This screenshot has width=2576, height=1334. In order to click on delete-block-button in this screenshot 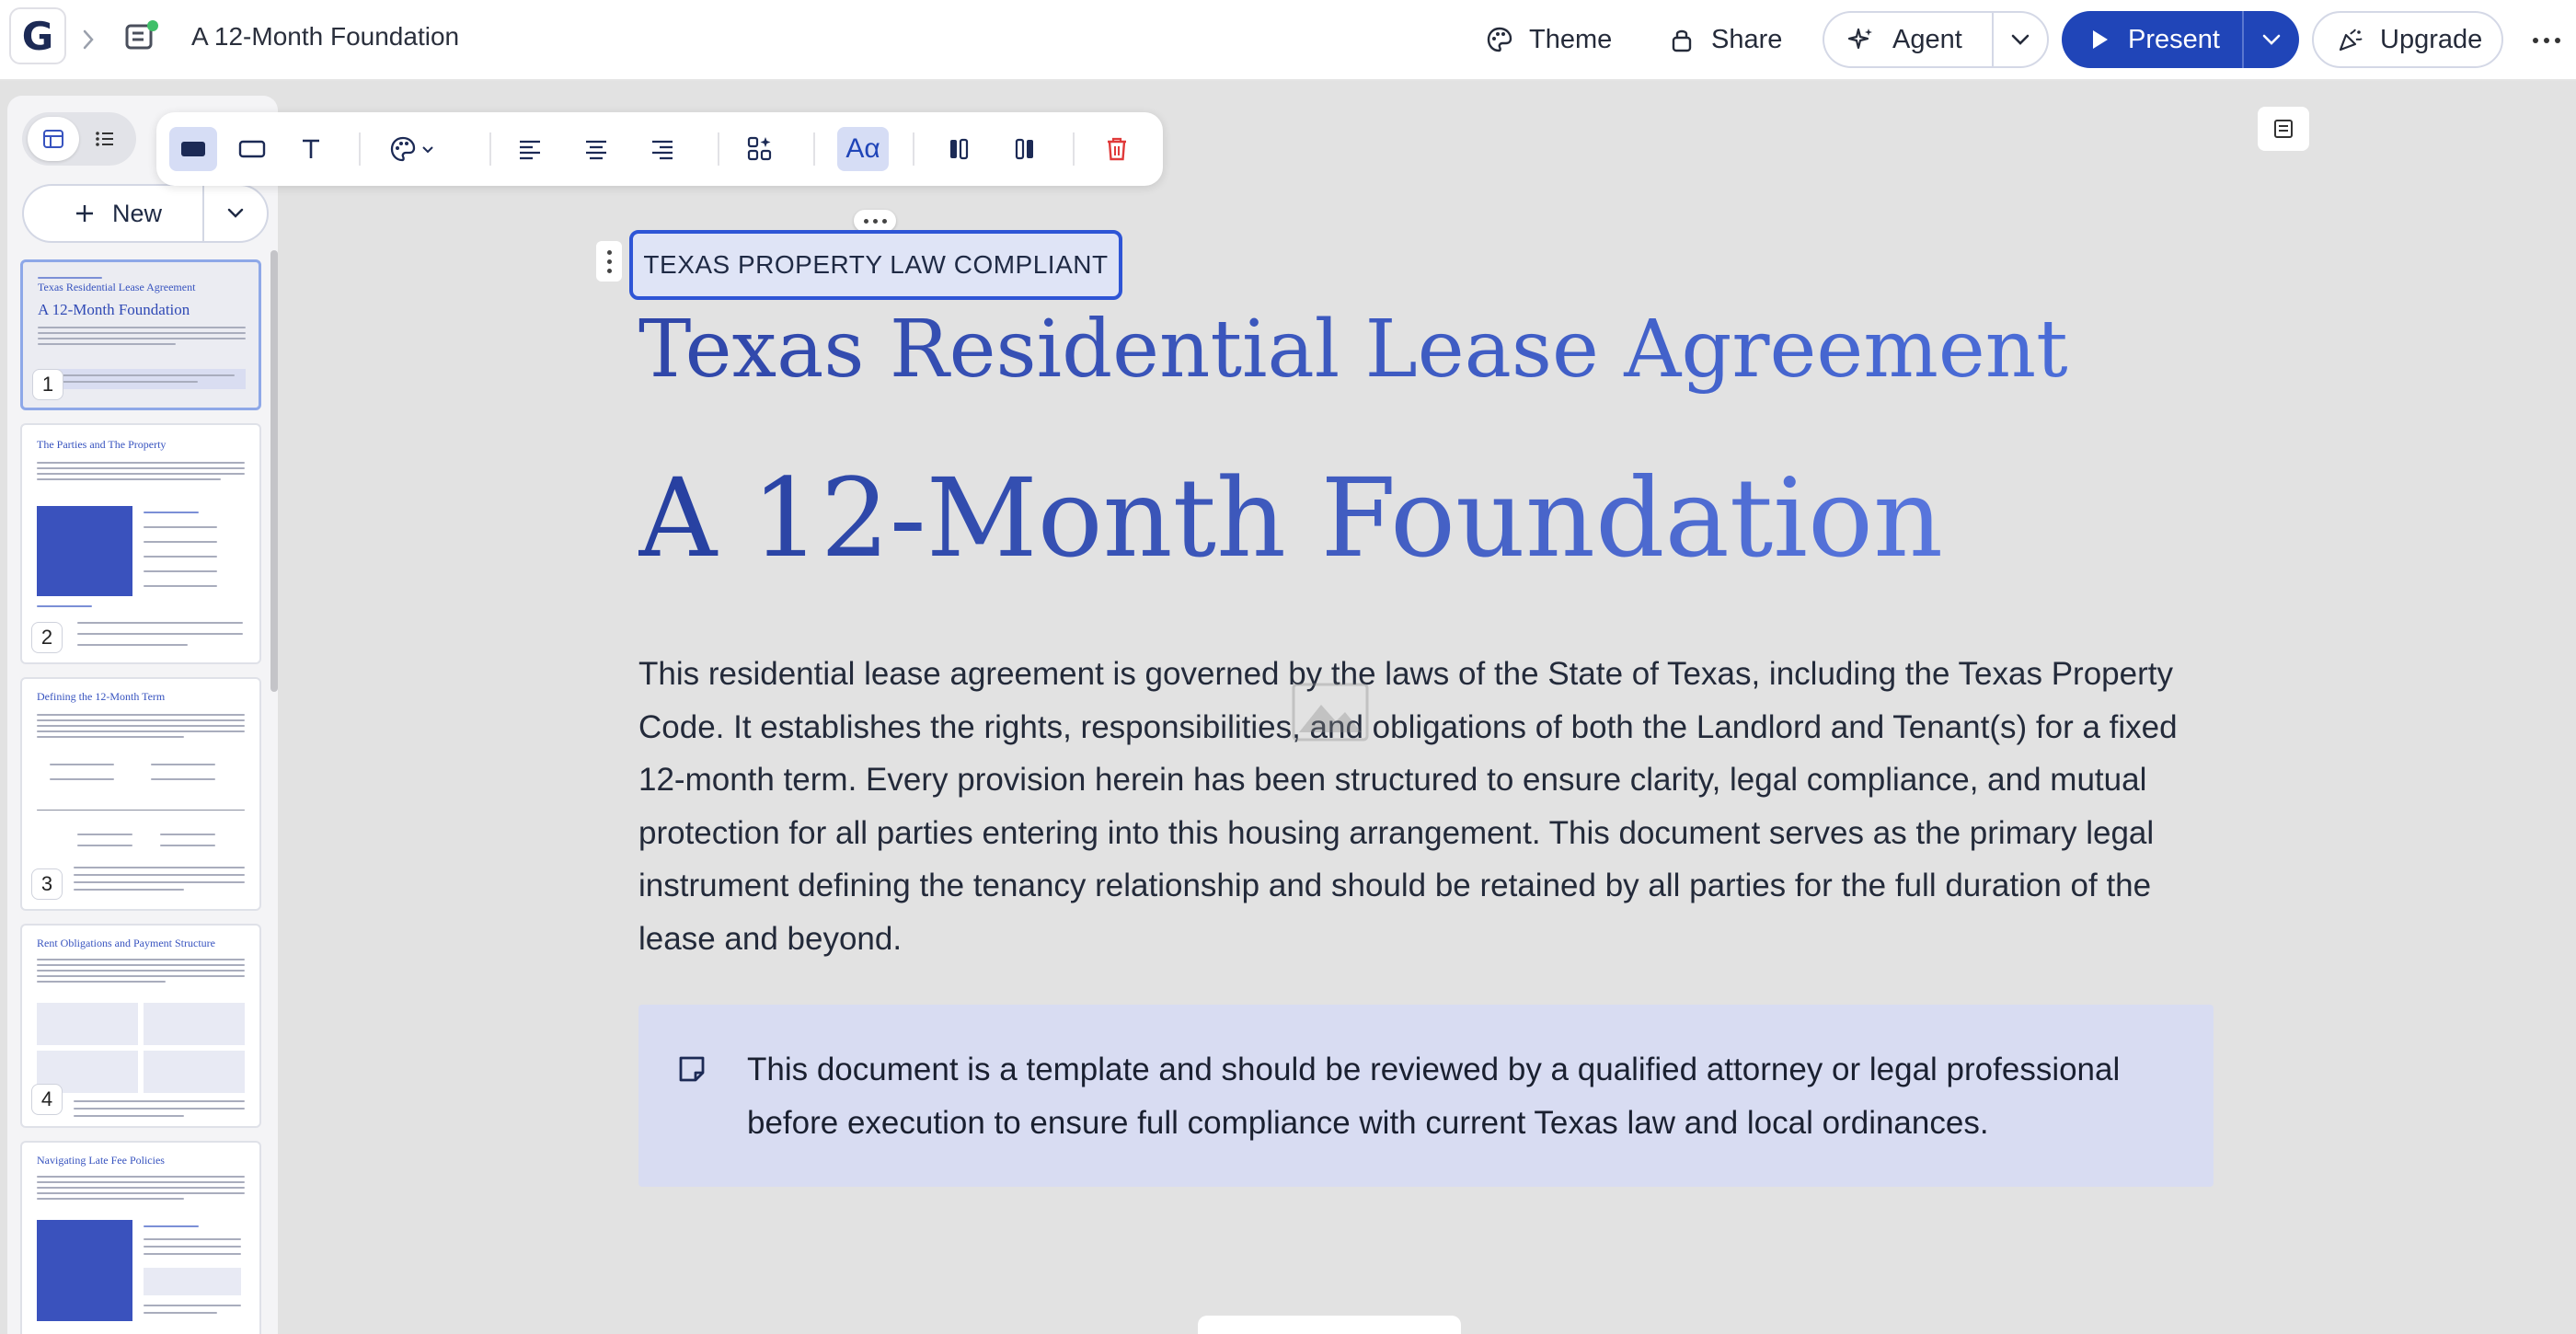, I will do `click(1117, 149)`.